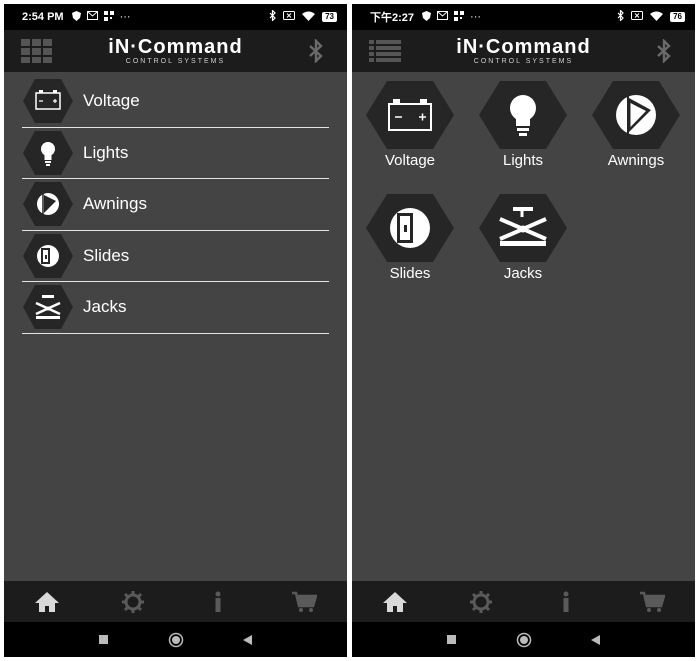  Describe the element at coordinates (175, 308) in the screenshot. I see `menu-item-jacks: Jacks` at that location.